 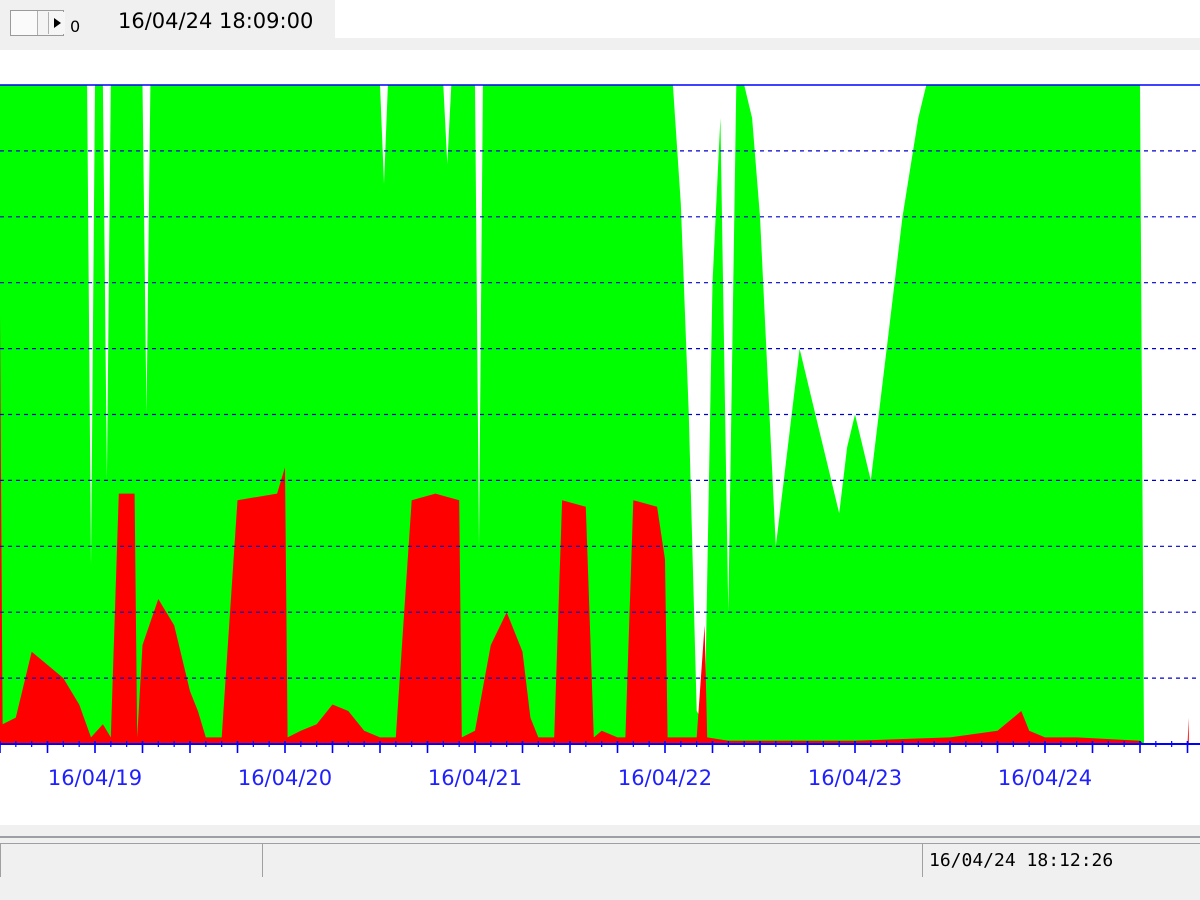 I want to click on toolbar: 0 16/04/24 18:09:00, so click(x=167, y=20).